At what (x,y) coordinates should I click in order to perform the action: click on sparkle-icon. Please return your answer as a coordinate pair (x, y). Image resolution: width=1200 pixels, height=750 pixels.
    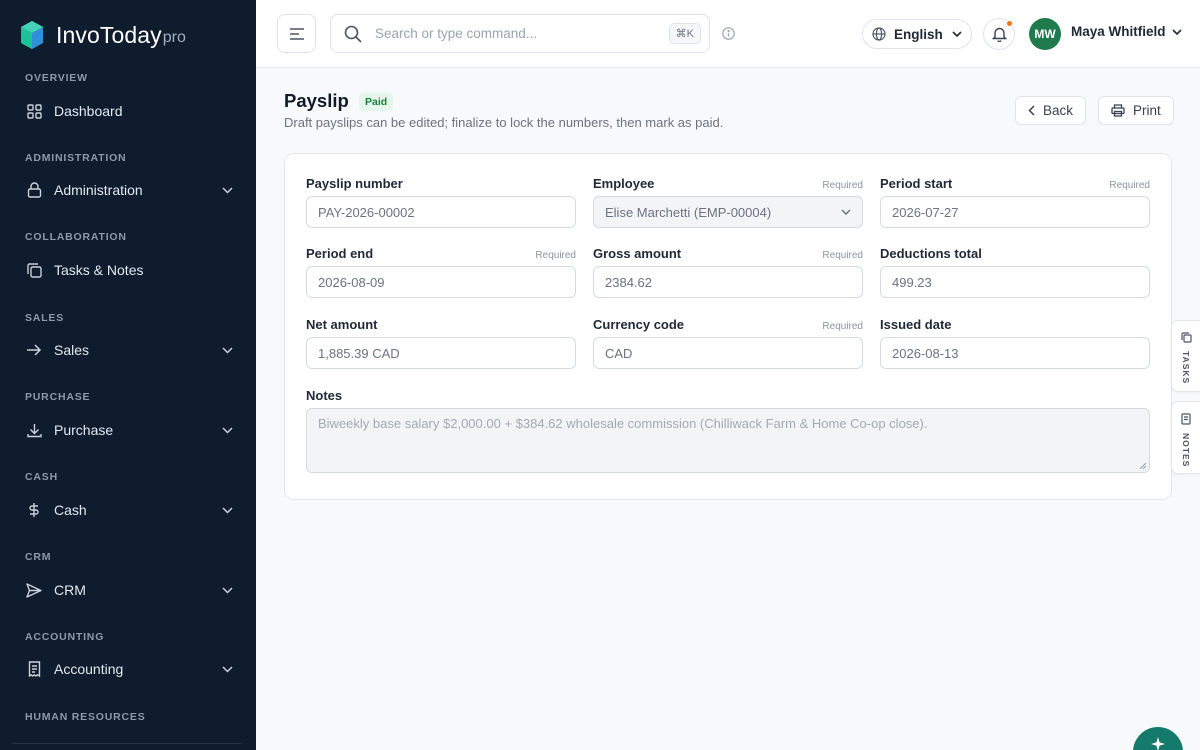
    Looking at the image, I should click on (1158, 743).